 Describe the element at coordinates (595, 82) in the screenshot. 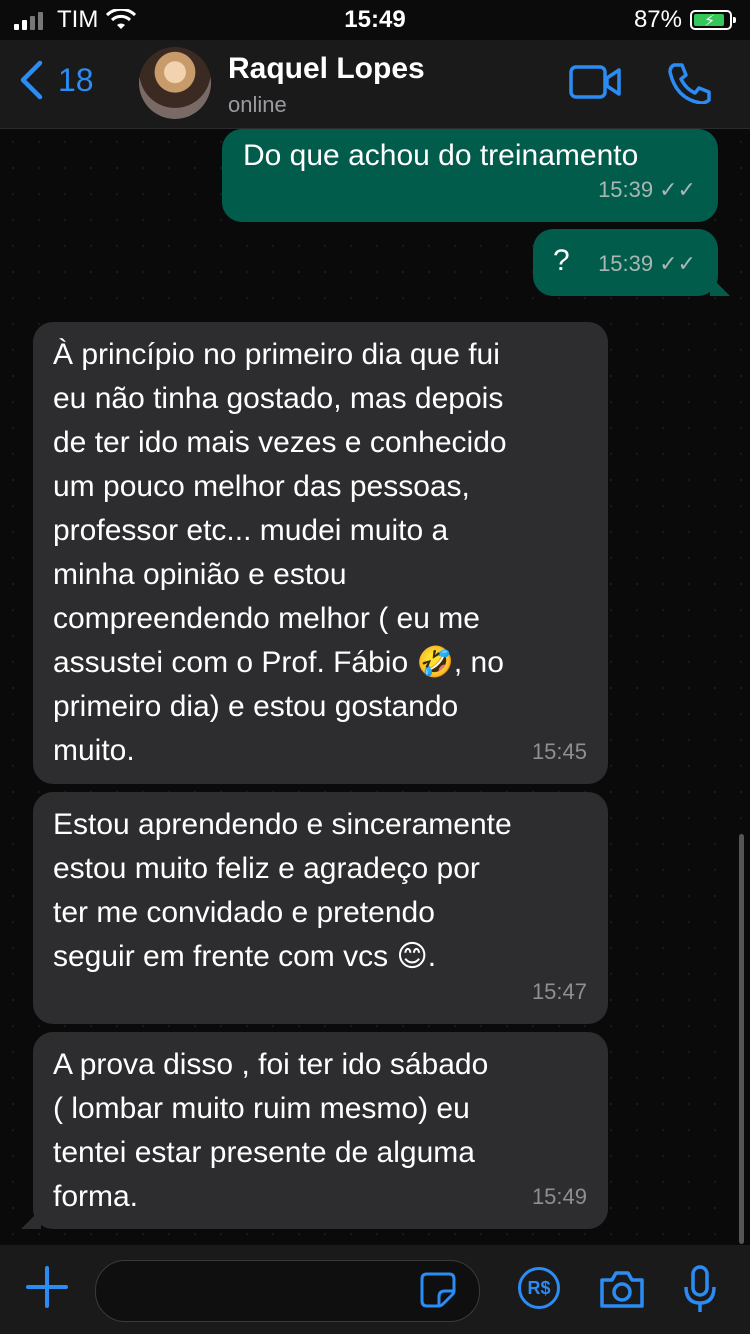

I see `video-camera-icon` at that location.